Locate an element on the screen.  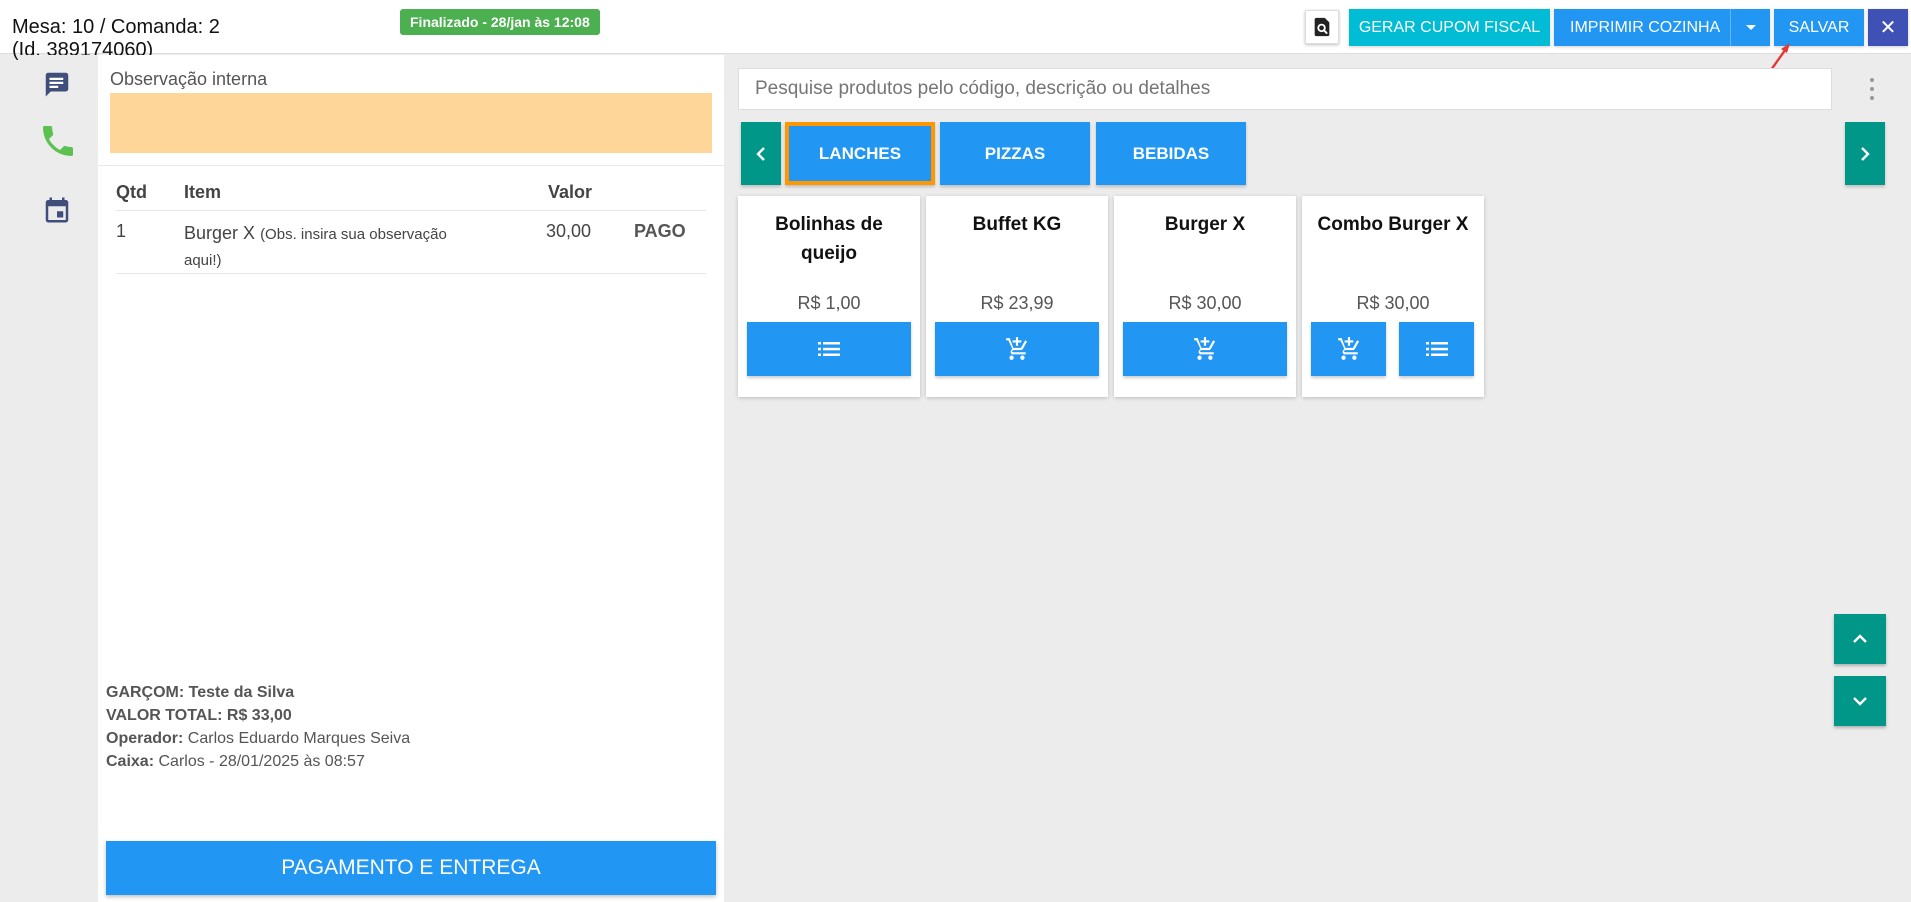
product-card: Burger X R$ 30,00 is located at coordinates (1205, 296).